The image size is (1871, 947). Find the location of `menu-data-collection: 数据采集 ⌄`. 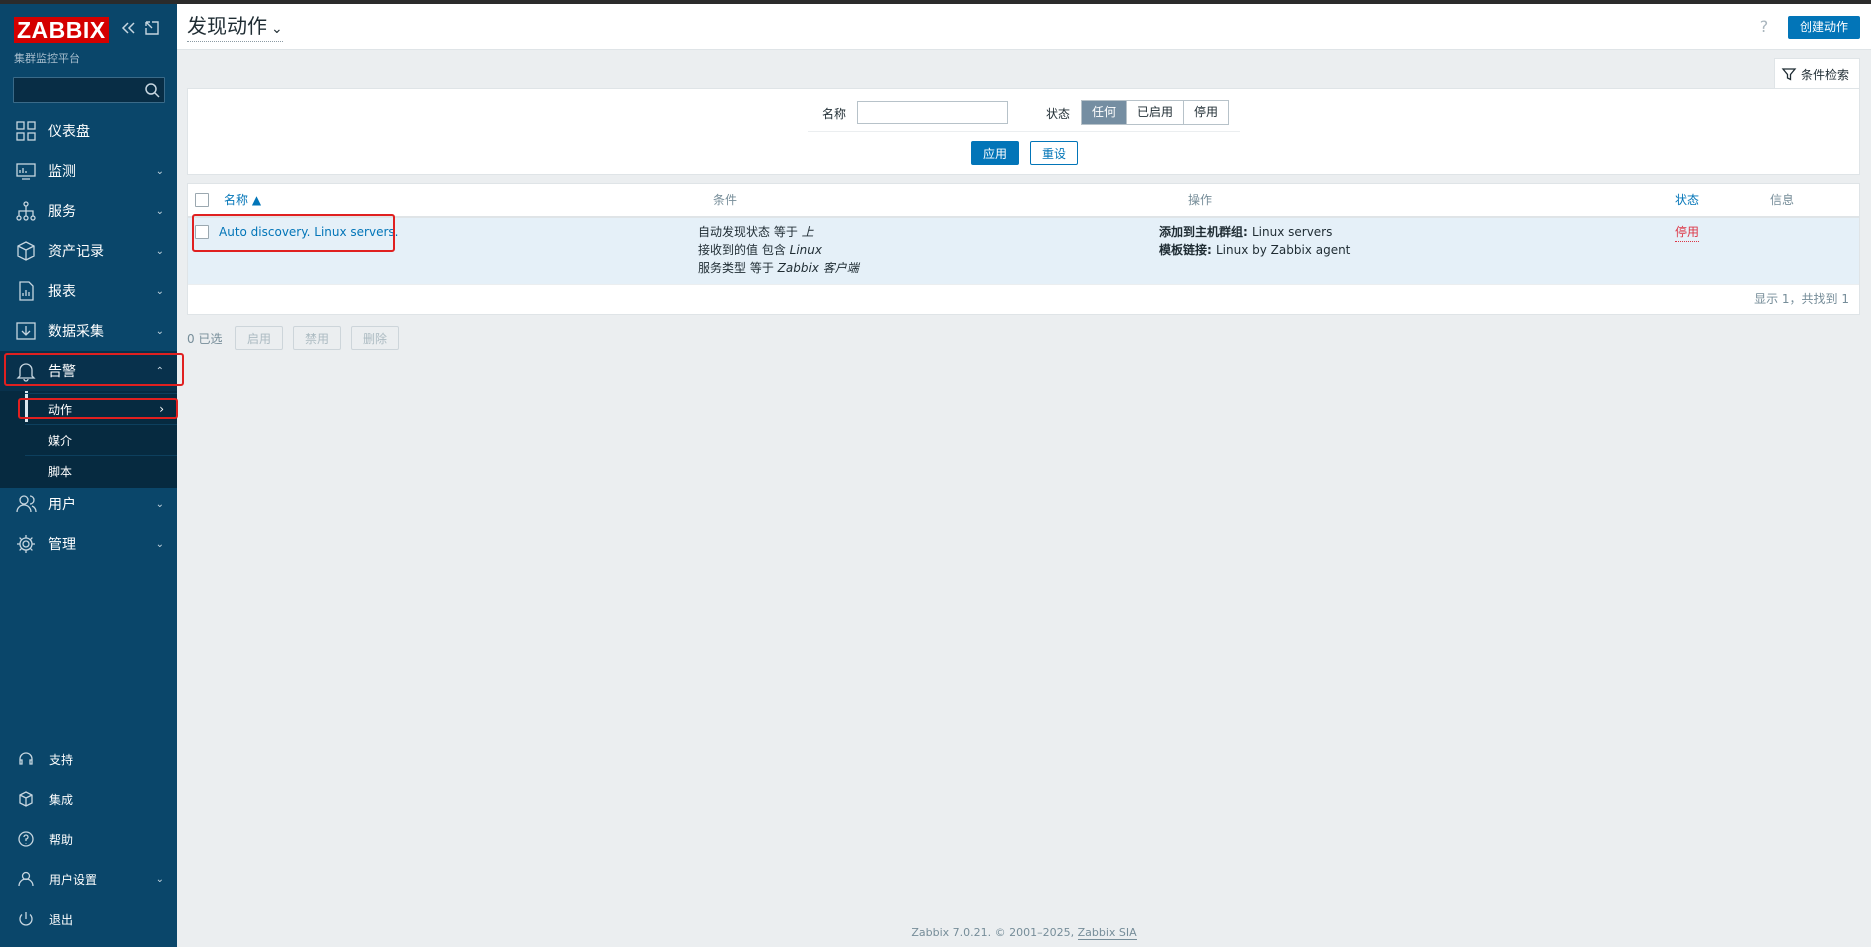

menu-data-collection: 数据采集 ⌄ is located at coordinates (88, 331).